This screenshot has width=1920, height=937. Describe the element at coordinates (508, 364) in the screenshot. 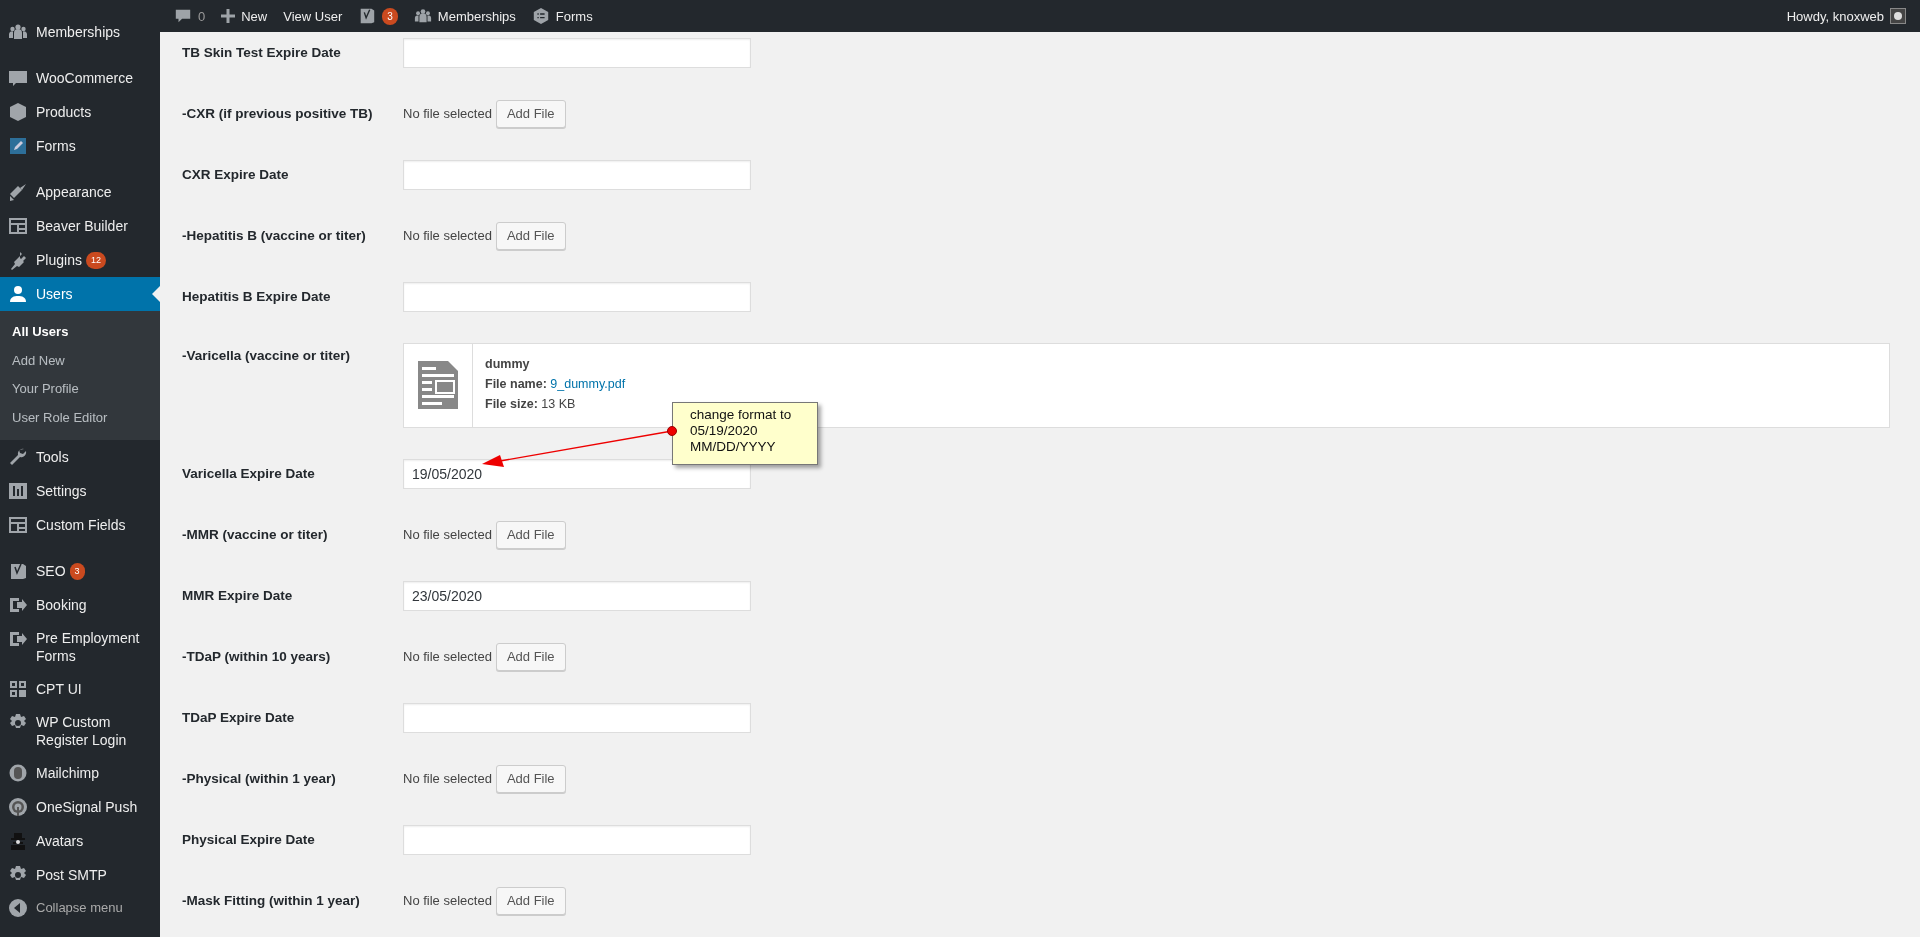

I see `file-title: dummy` at that location.